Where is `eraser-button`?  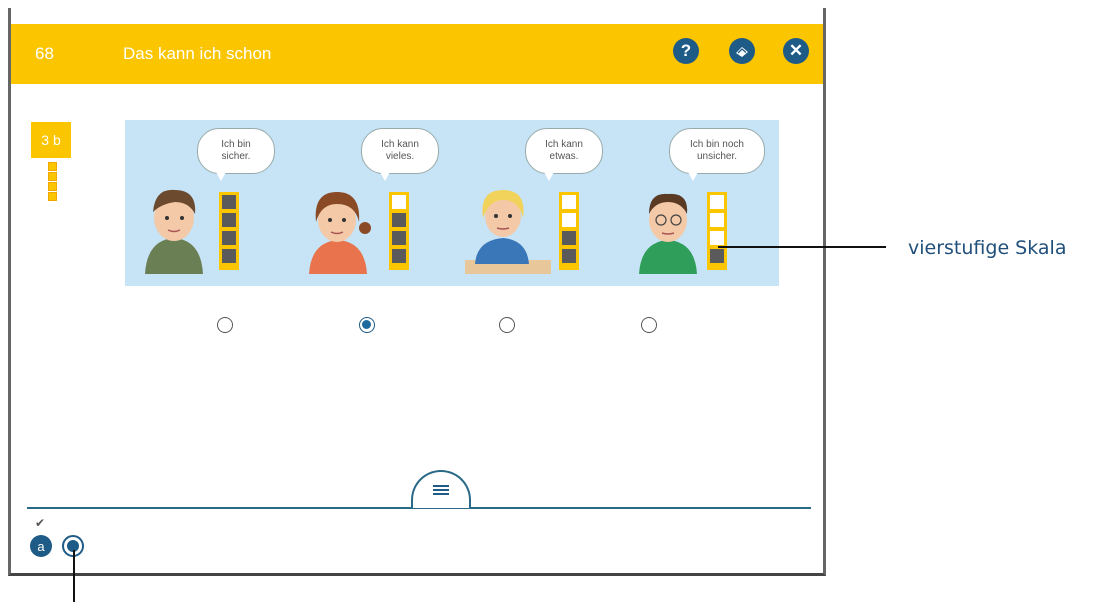
eraser-button is located at coordinates (742, 51).